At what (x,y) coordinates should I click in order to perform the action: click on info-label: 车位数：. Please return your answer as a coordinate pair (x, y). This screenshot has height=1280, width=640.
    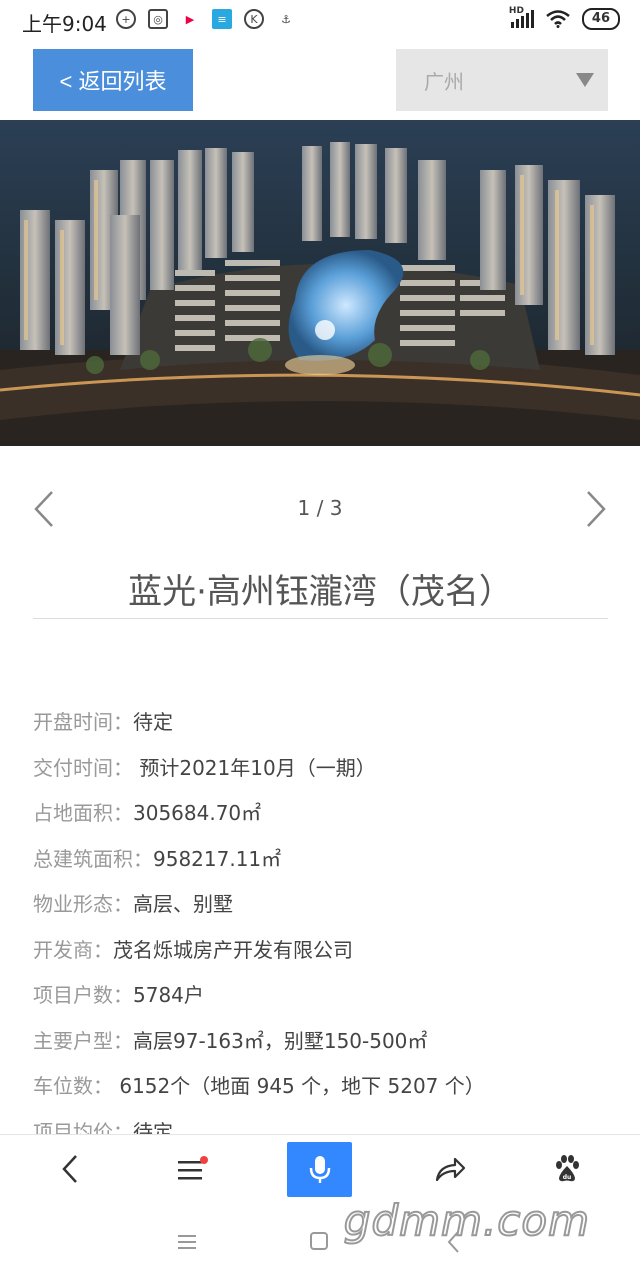
    Looking at the image, I should click on (73, 1086).